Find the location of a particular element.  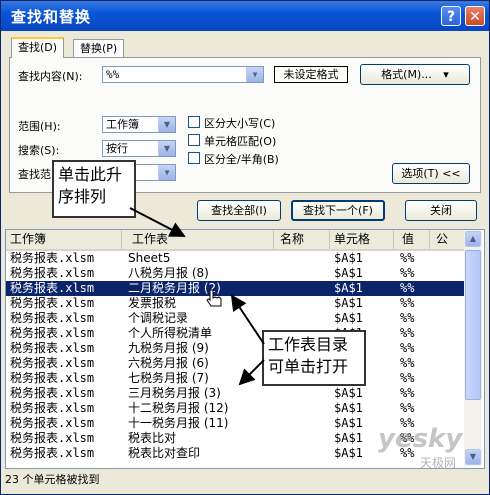

arrow-to-sheet-header is located at coordinates (157, 222).